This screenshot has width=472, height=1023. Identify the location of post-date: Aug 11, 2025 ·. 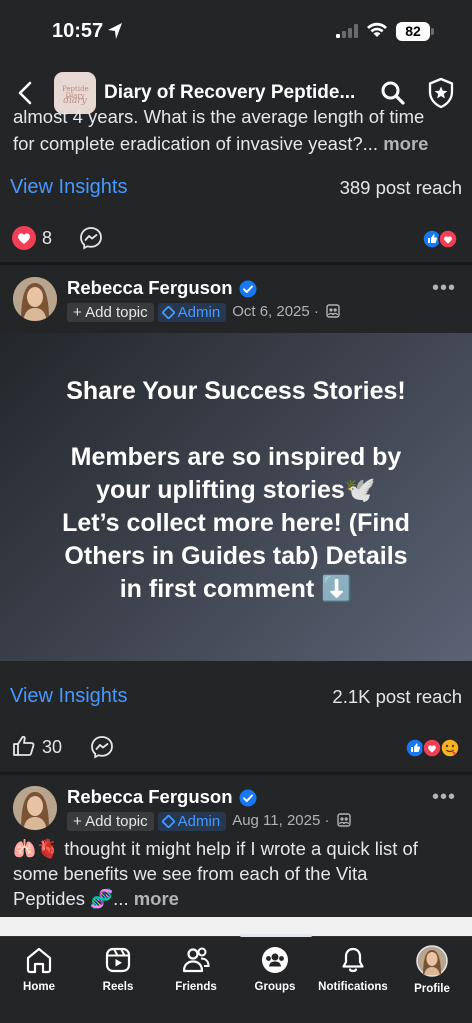
(281, 820).